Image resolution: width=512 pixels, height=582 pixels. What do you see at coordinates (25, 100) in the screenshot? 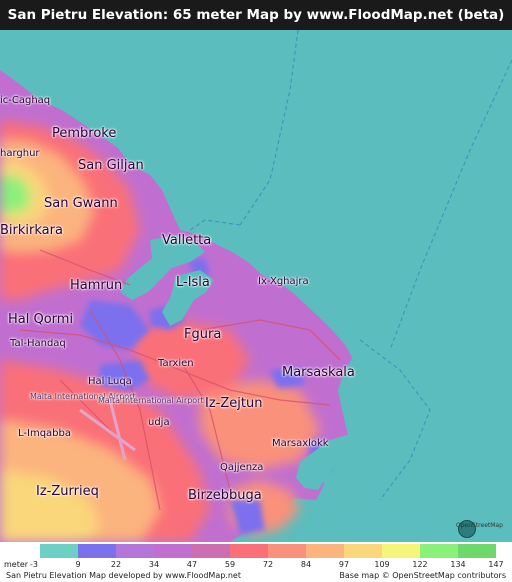
I see `map-label-ic-caghaq: ic-Caghaq` at bounding box center [25, 100].